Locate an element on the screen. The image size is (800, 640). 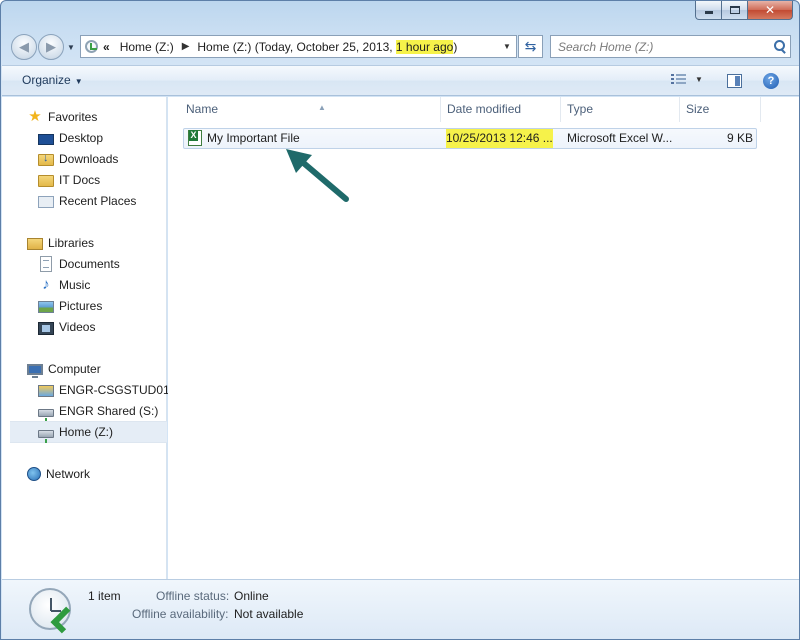
nav-item-engr-shared: ENGR Shared (S:) is located at coordinates (98, 411).